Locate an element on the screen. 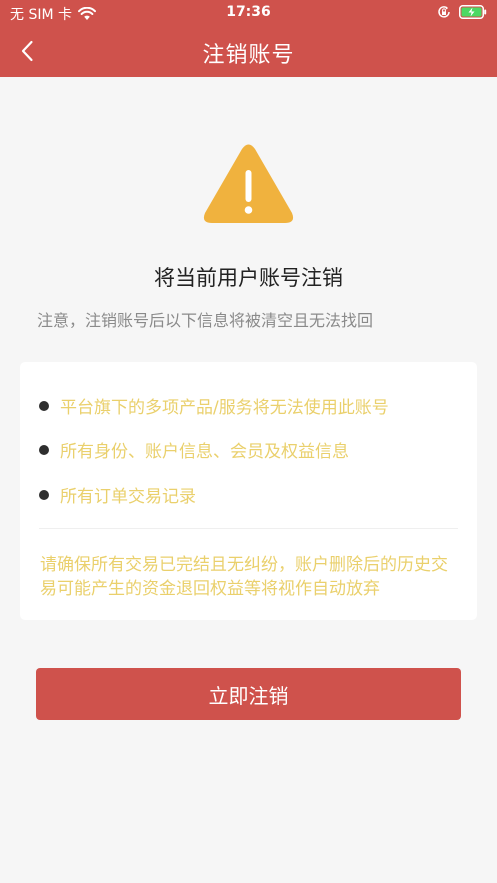 The width and height of the screenshot is (497, 883). status-time: 17:36 is located at coordinates (248, 12).